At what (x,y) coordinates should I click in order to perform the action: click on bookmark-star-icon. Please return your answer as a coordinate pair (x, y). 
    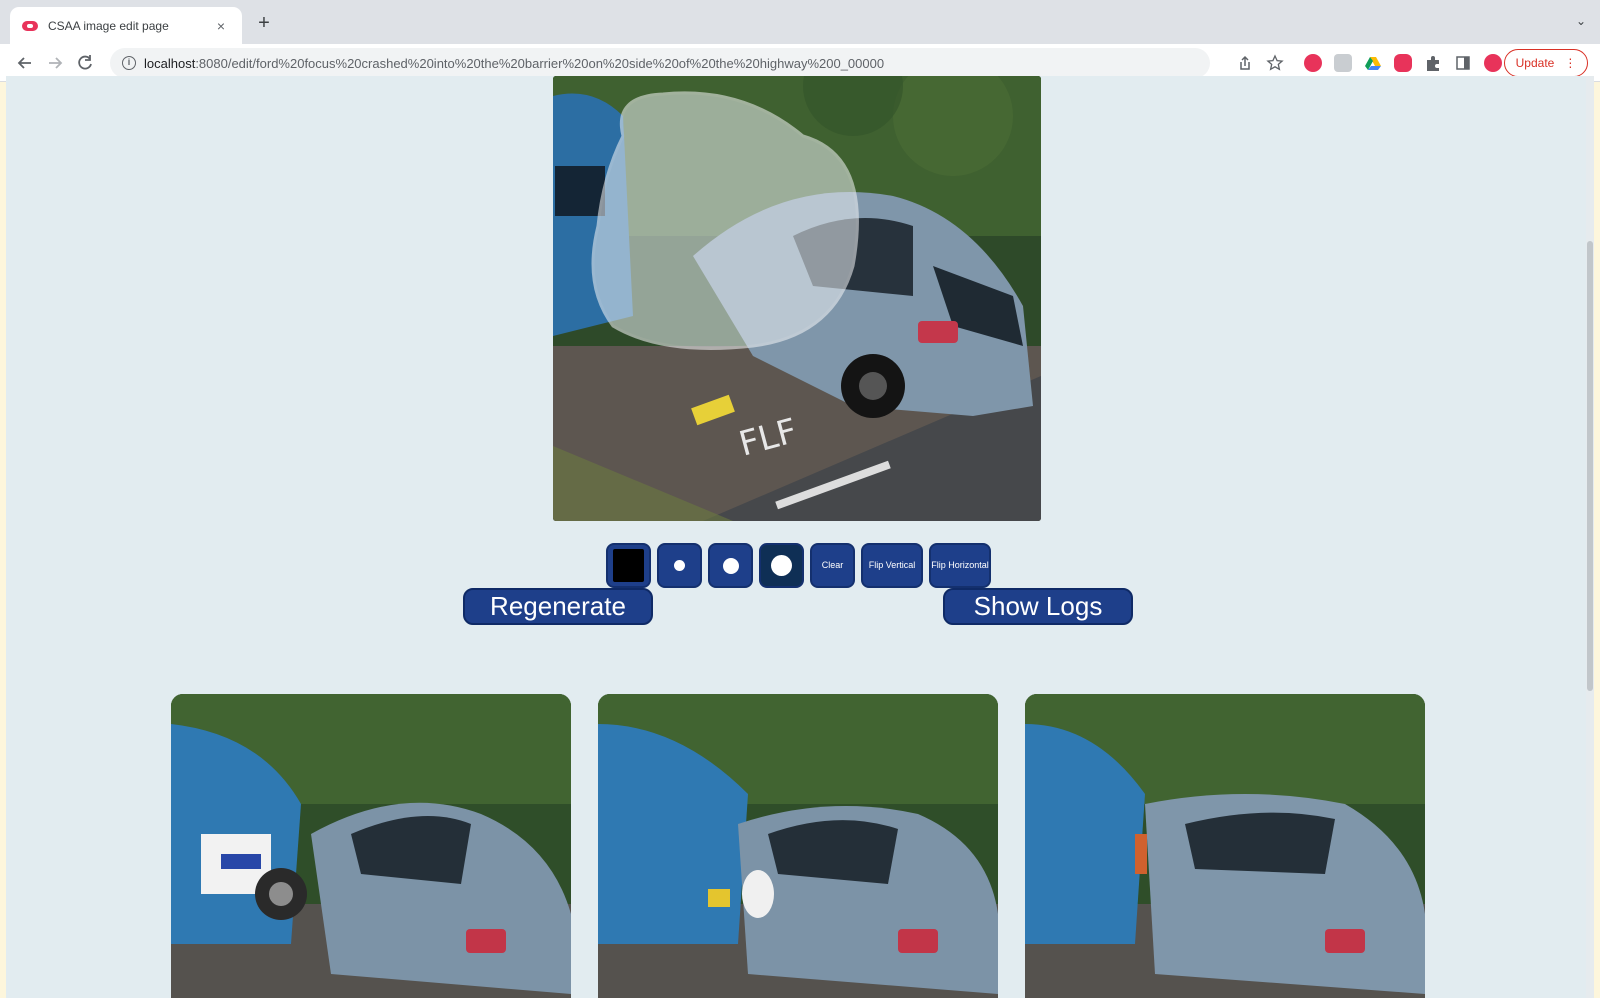
    Looking at the image, I should click on (1275, 63).